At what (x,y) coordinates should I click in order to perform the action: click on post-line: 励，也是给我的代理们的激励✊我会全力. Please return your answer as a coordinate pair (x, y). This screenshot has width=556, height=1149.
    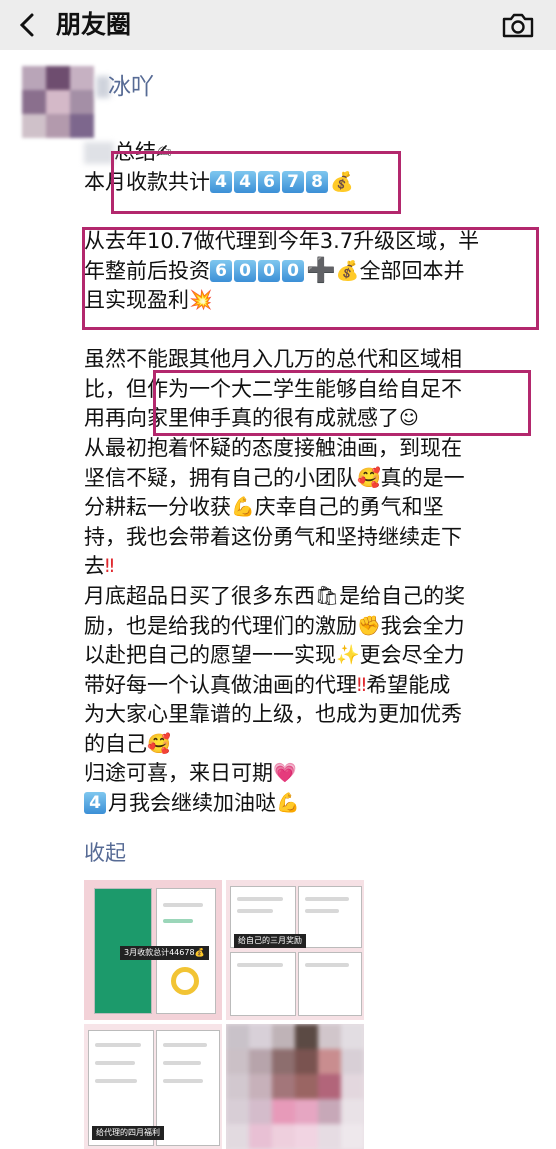
    Looking at the image, I should click on (309, 627).